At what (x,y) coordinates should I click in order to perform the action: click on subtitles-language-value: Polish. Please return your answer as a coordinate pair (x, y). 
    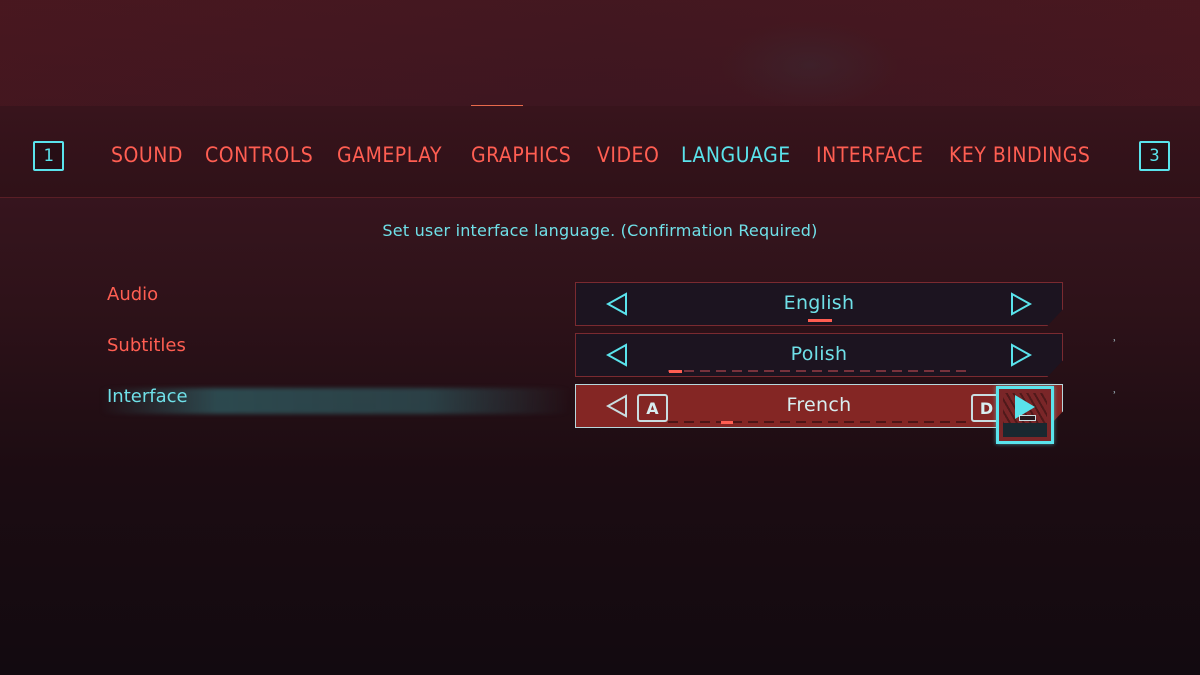
    Looking at the image, I should click on (819, 353).